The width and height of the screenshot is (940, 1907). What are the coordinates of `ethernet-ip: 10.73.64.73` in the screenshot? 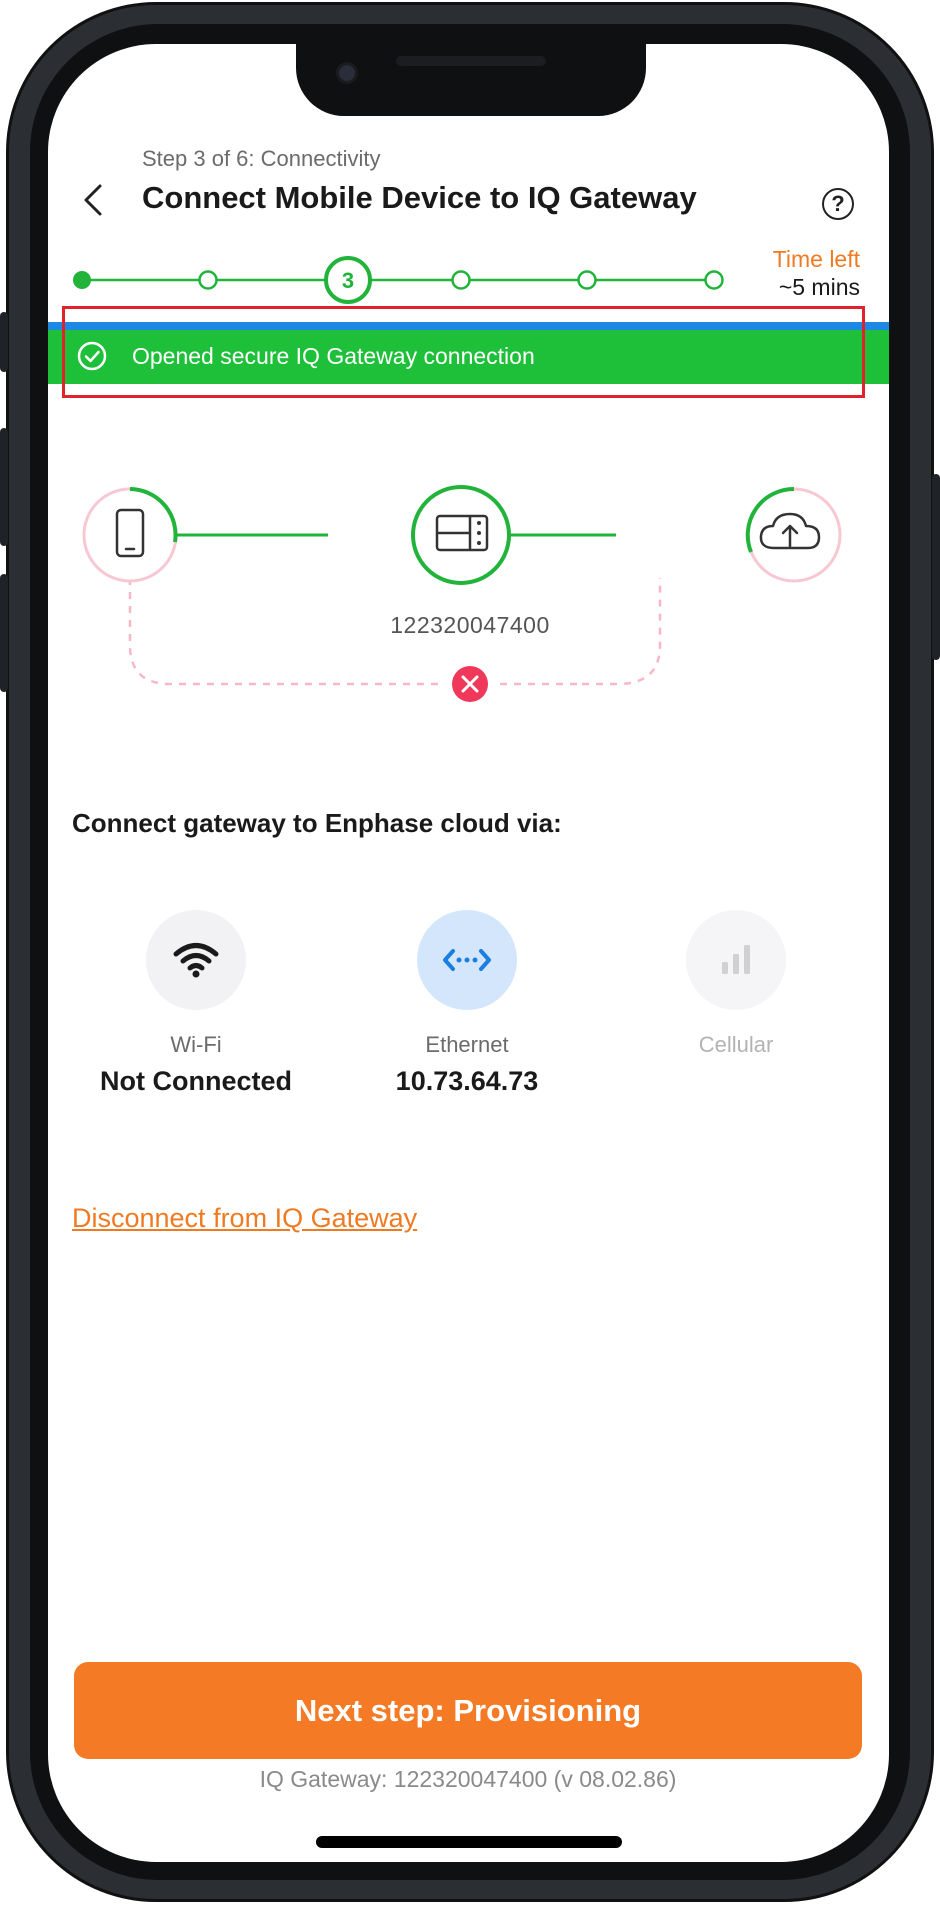 It's located at (467, 1081).